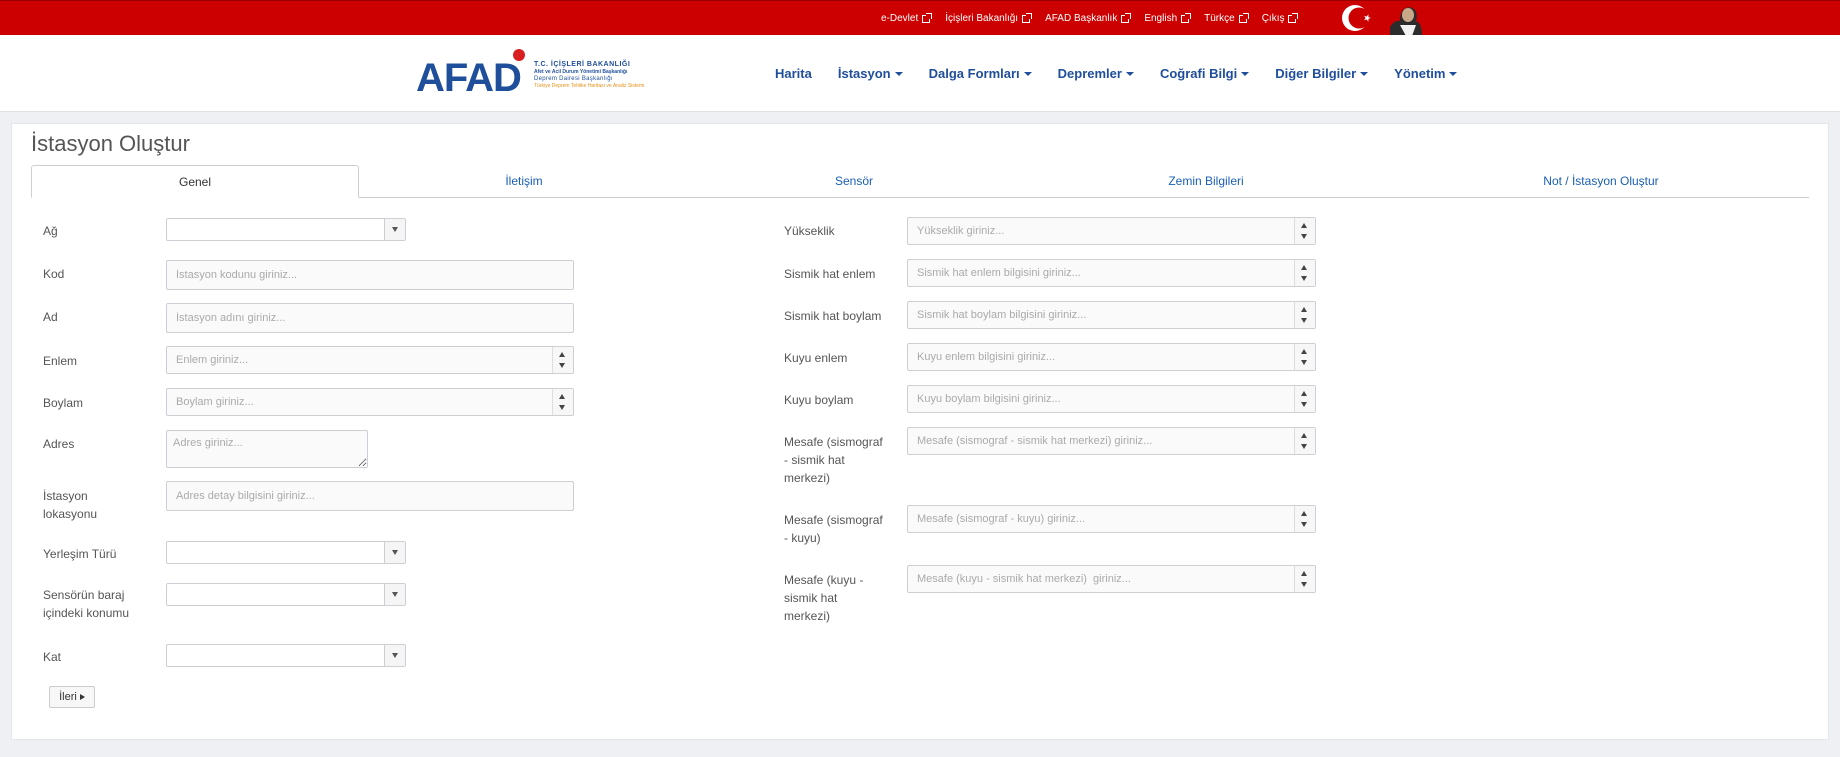 The image size is (1840, 757). Describe the element at coordinates (864, 73) in the screenshot. I see `nav-label: İstasyon` at that location.